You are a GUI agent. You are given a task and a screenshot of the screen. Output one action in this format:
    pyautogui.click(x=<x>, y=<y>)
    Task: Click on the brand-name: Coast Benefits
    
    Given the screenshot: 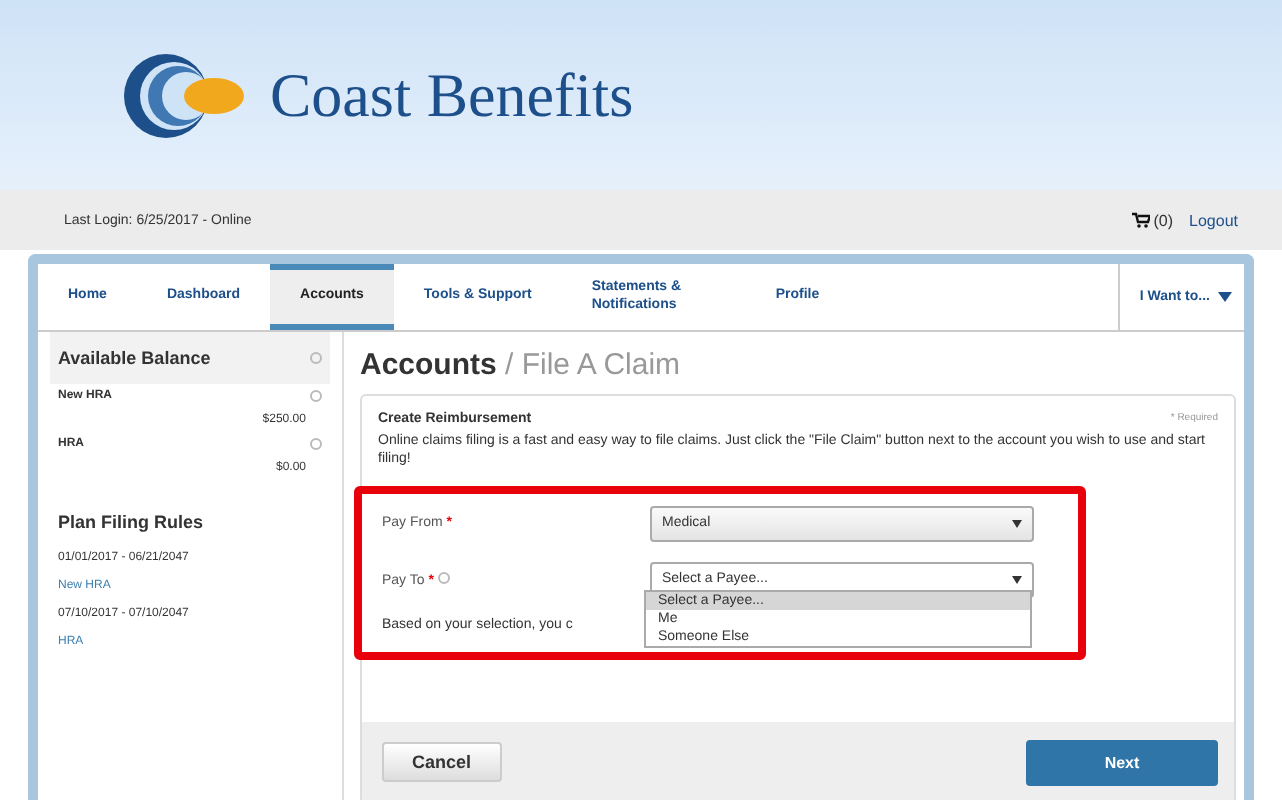 What is the action you would take?
    pyautogui.click(x=452, y=95)
    